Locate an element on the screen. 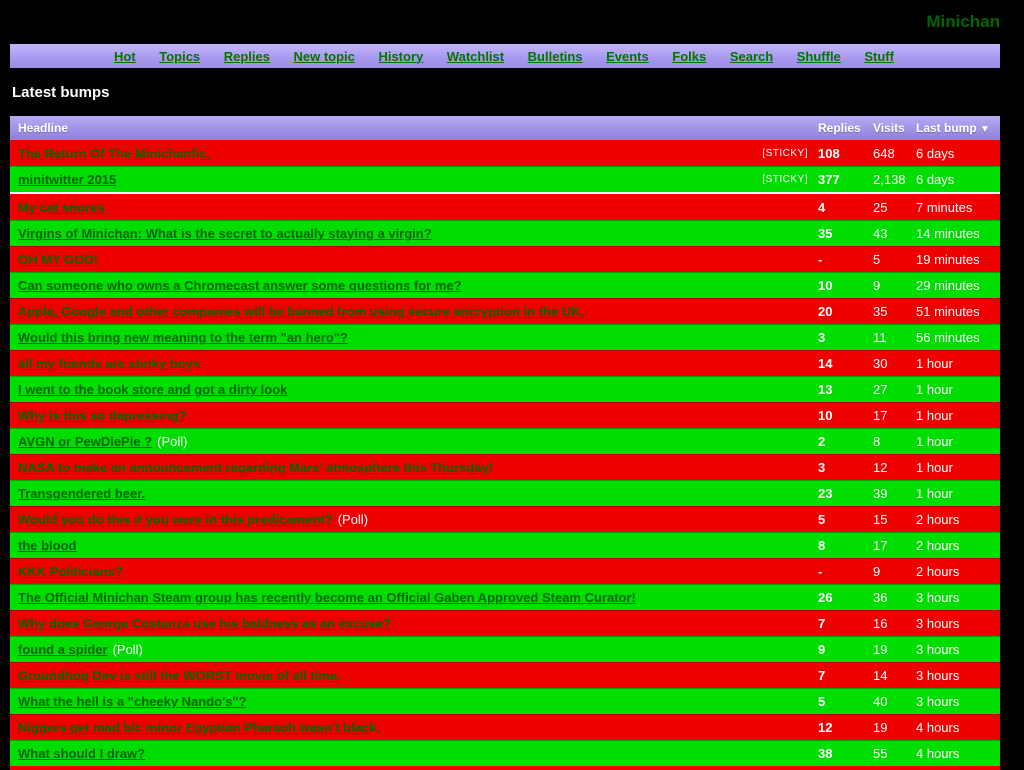 The width and height of the screenshot is (1024, 770). thread-link: Transgendered beer. is located at coordinates (81, 493).